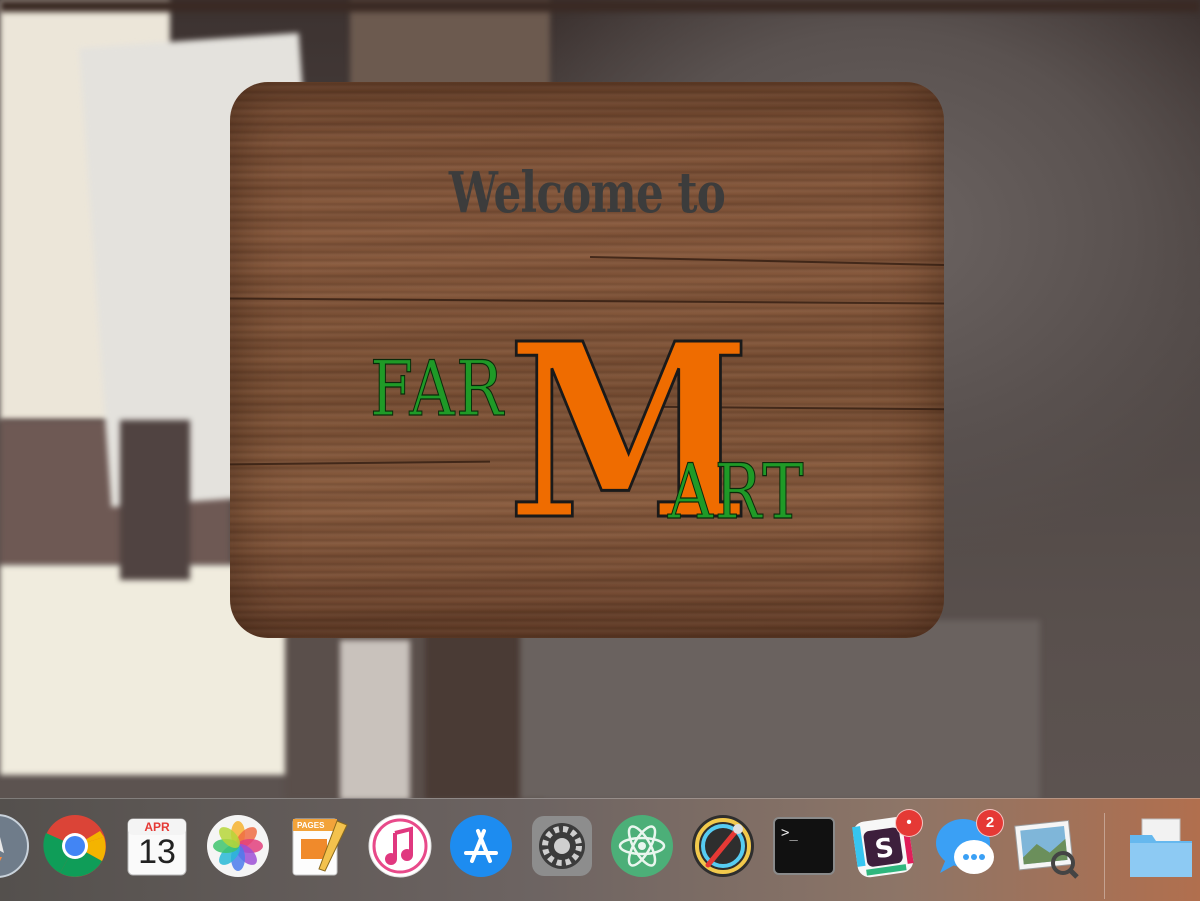 The image size is (1200, 901). Describe the element at coordinates (723, 849) in the screenshot. I see `digital-color-meter-icon` at that location.